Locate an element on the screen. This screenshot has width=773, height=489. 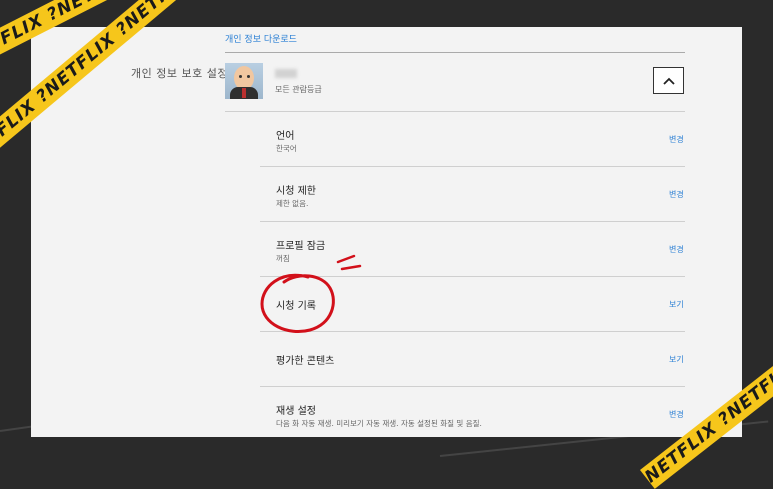
row-playback-settings-change-link: 변경 is located at coordinates (676, 414).